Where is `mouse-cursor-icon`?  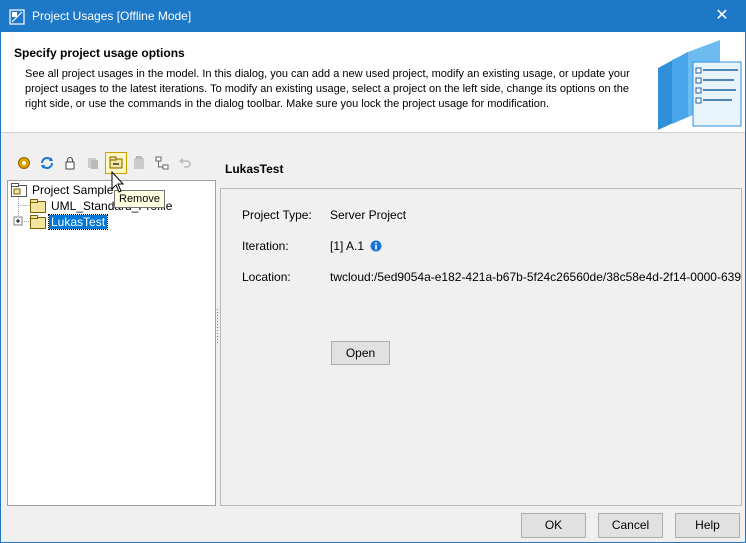 mouse-cursor-icon is located at coordinates (118, 182).